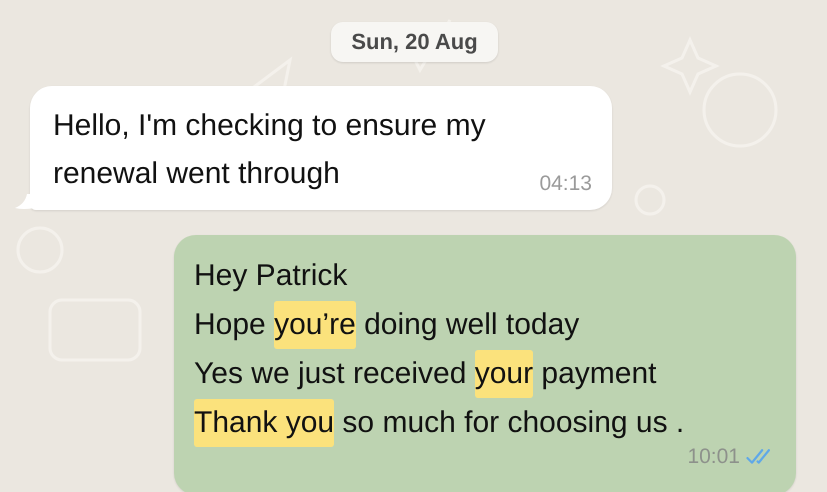 The width and height of the screenshot is (827, 492). What do you see at coordinates (269, 126) in the screenshot?
I see `message-line: Hello, I'm checking to ensure my` at bounding box center [269, 126].